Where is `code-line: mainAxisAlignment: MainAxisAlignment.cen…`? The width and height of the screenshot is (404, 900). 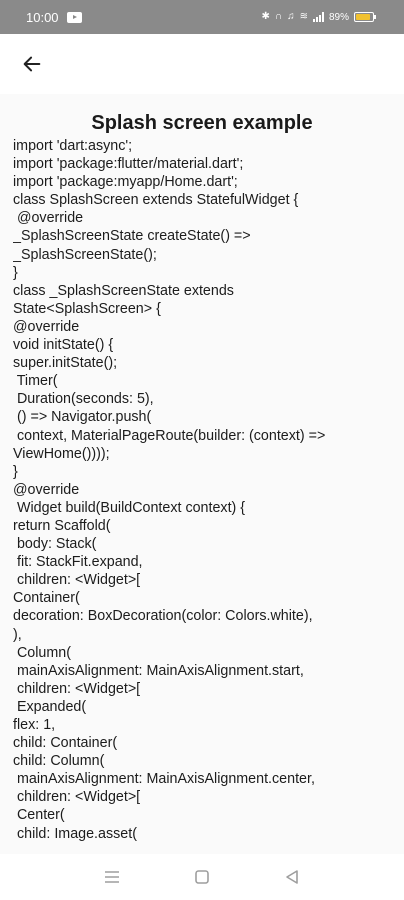
code-line: mainAxisAlignment: MainAxisAlignment.cen… is located at coordinates (164, 779).